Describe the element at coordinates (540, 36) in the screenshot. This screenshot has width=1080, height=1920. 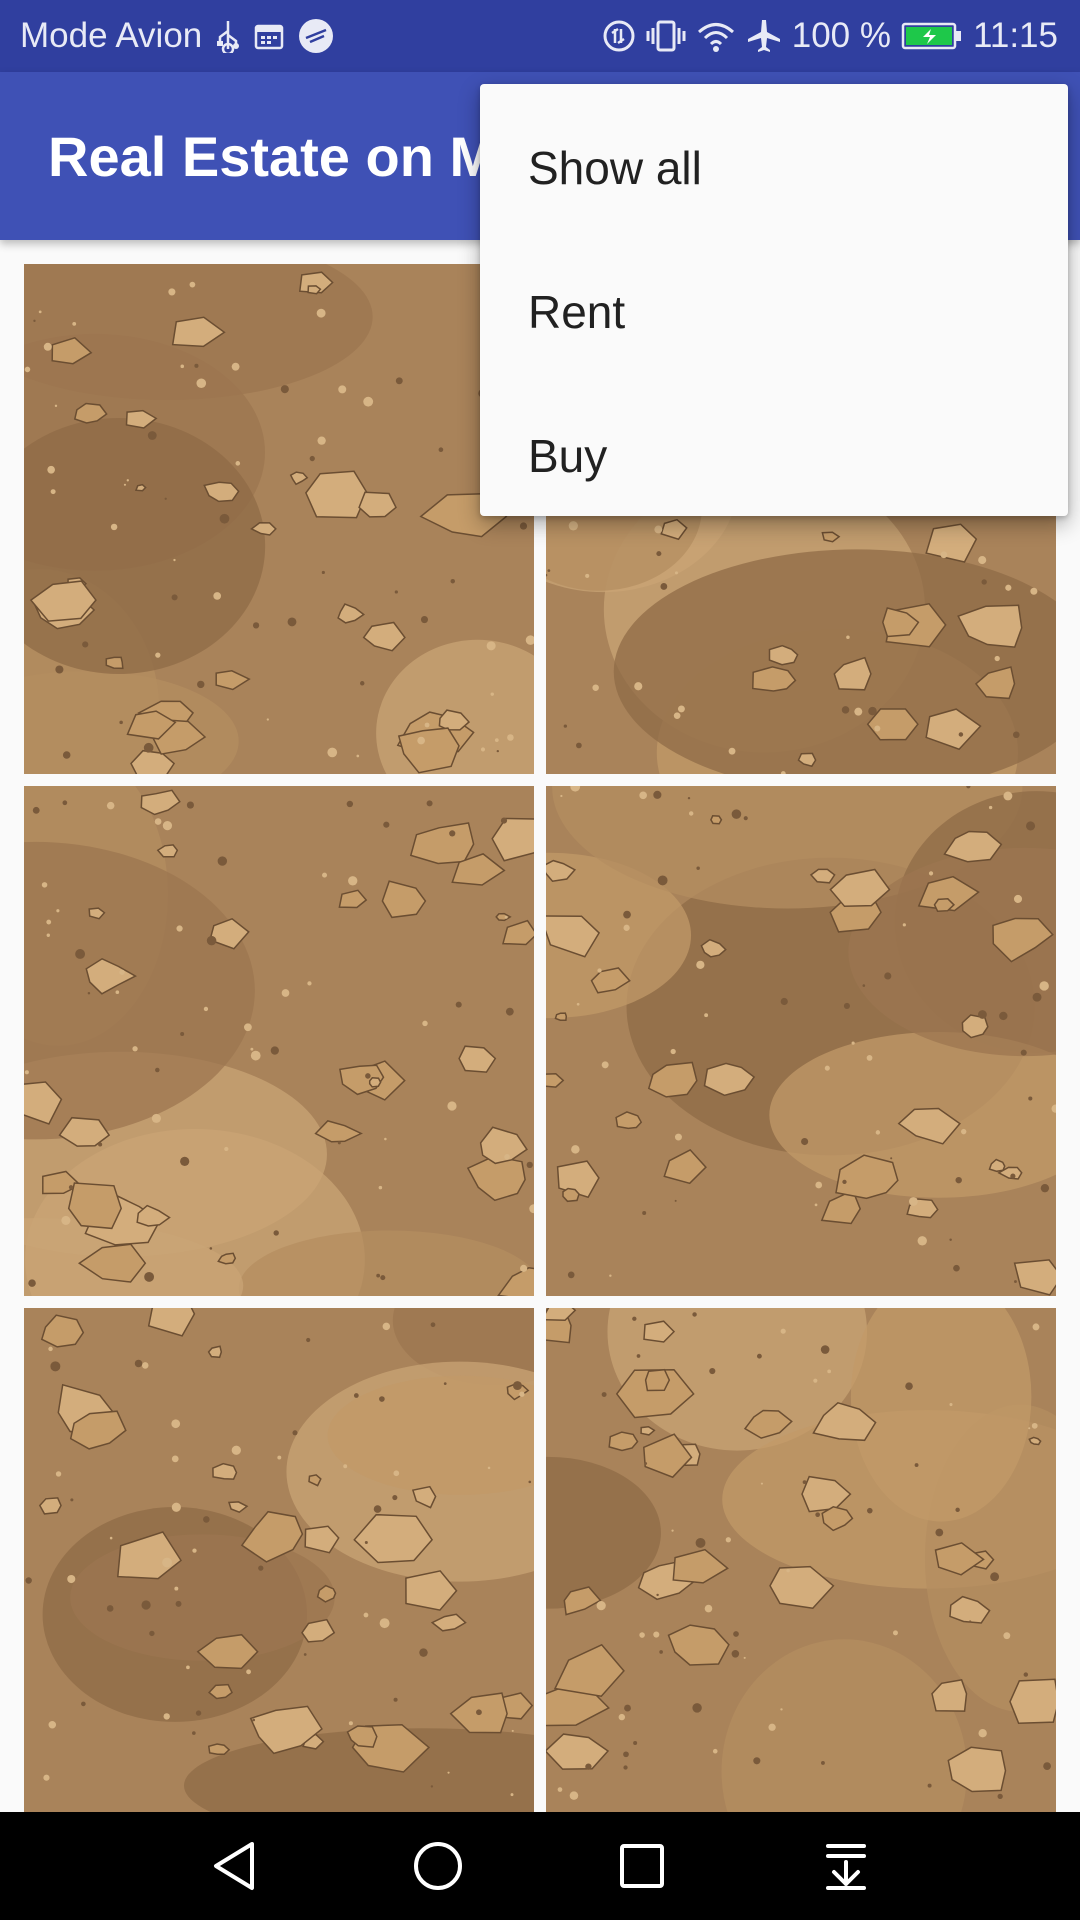
I see `status-bar: Mode Avion 100 % 11:15` at that location.